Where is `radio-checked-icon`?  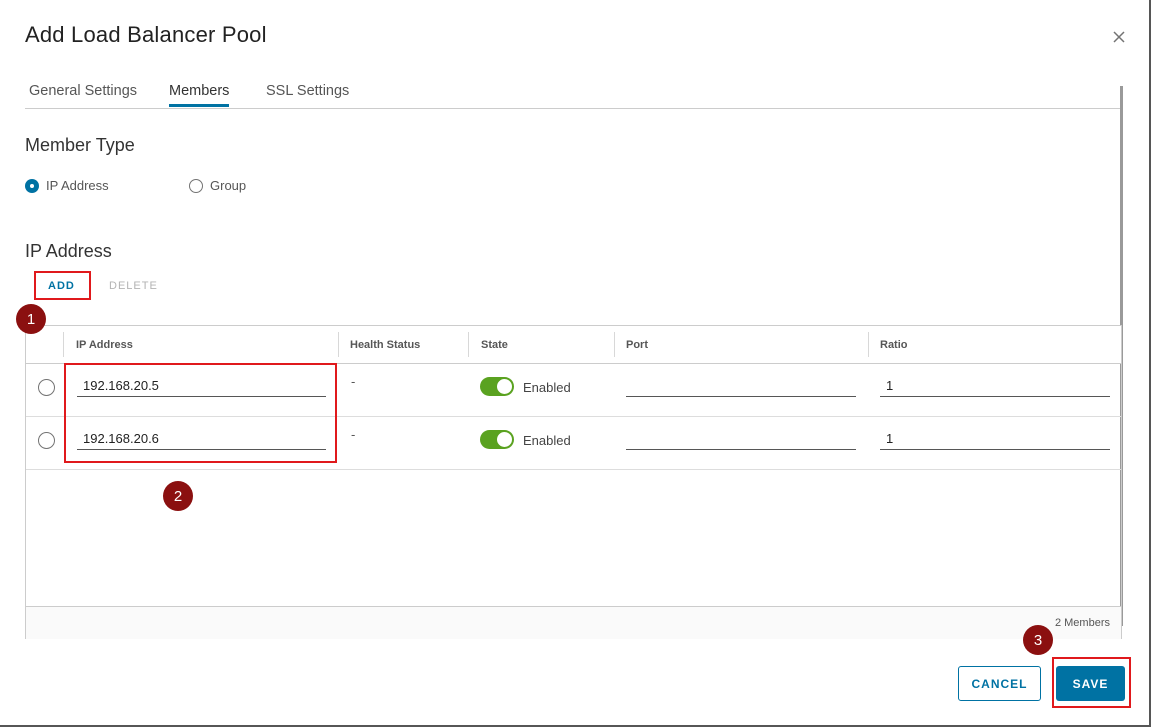
radio-checked-icon is located at coordinates (32, 185).